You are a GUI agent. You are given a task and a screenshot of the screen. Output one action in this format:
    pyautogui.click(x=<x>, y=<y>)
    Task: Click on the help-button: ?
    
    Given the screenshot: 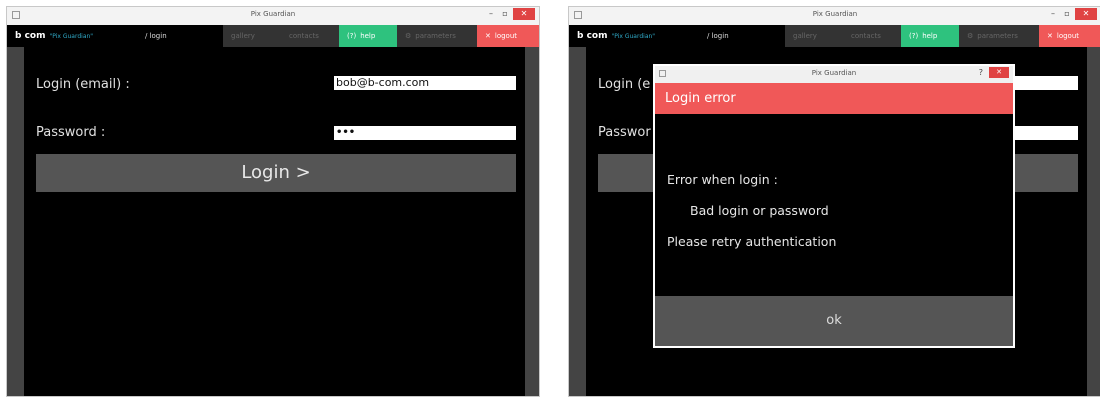 What is the action you would take?
    pyautogui.click(x=981, y=72)
    